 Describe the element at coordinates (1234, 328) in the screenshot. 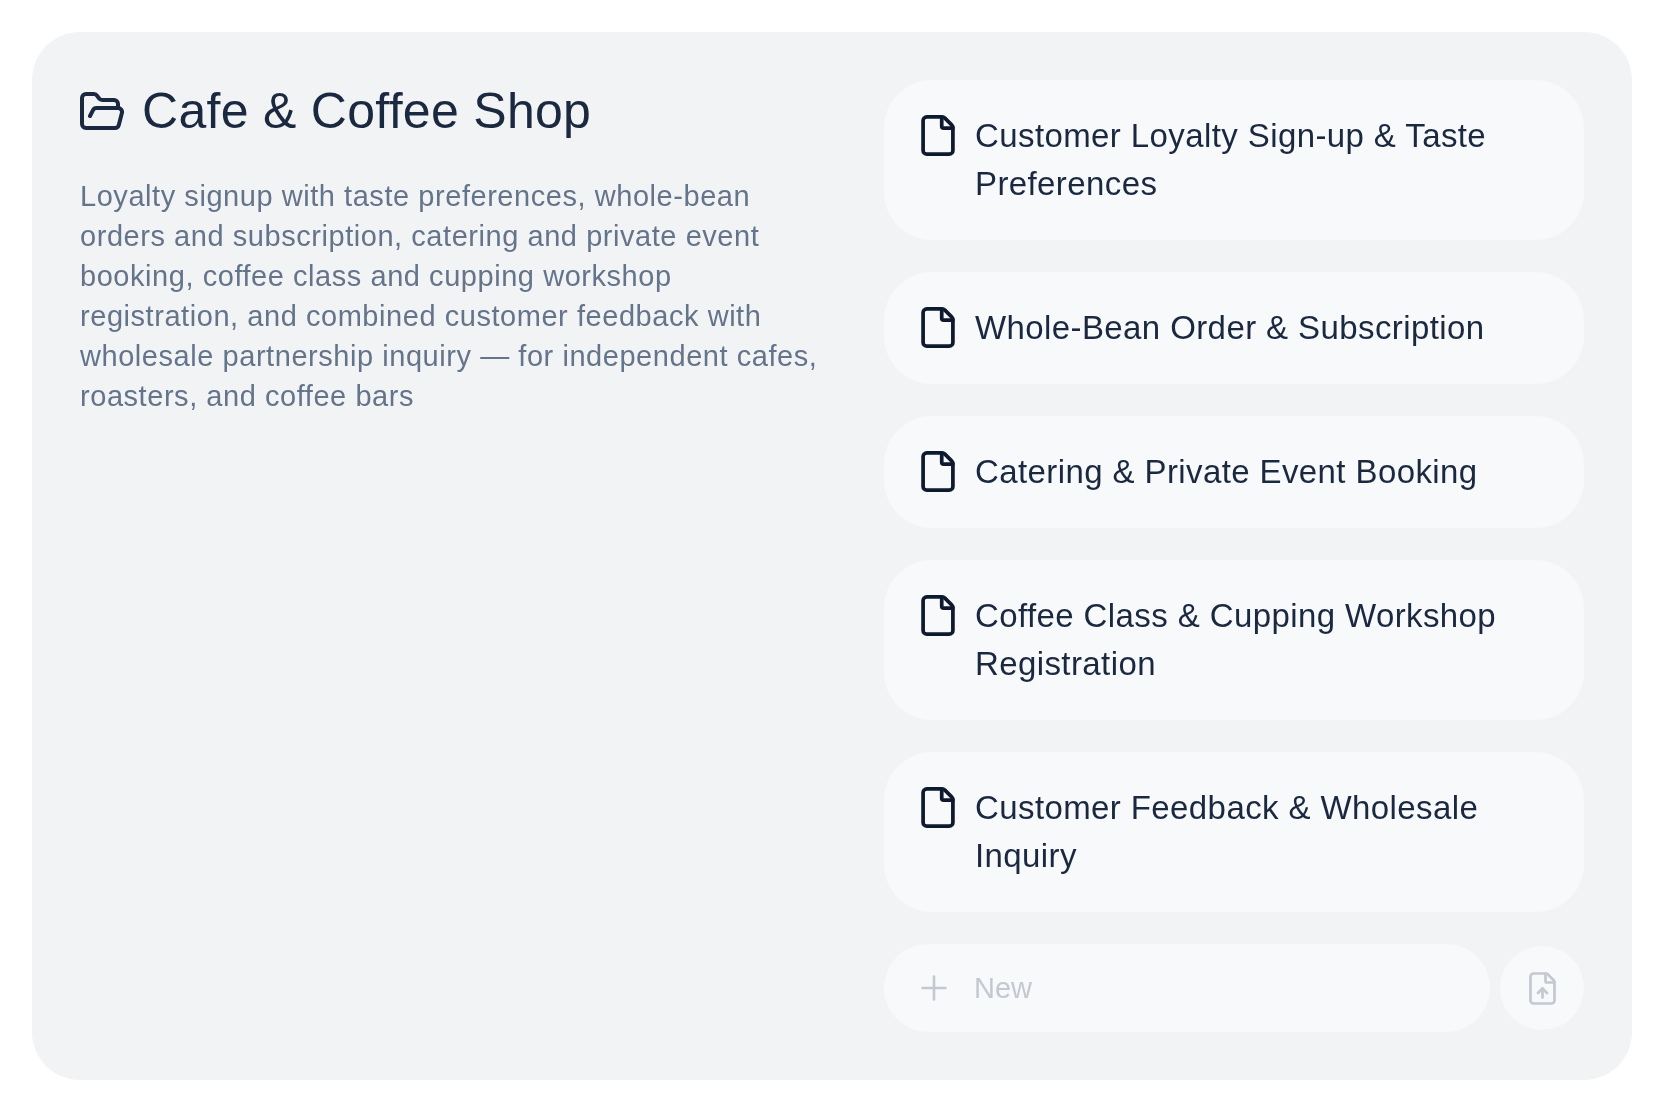

I see `form-card: Whole-Bean Order & Subscription` at that location.